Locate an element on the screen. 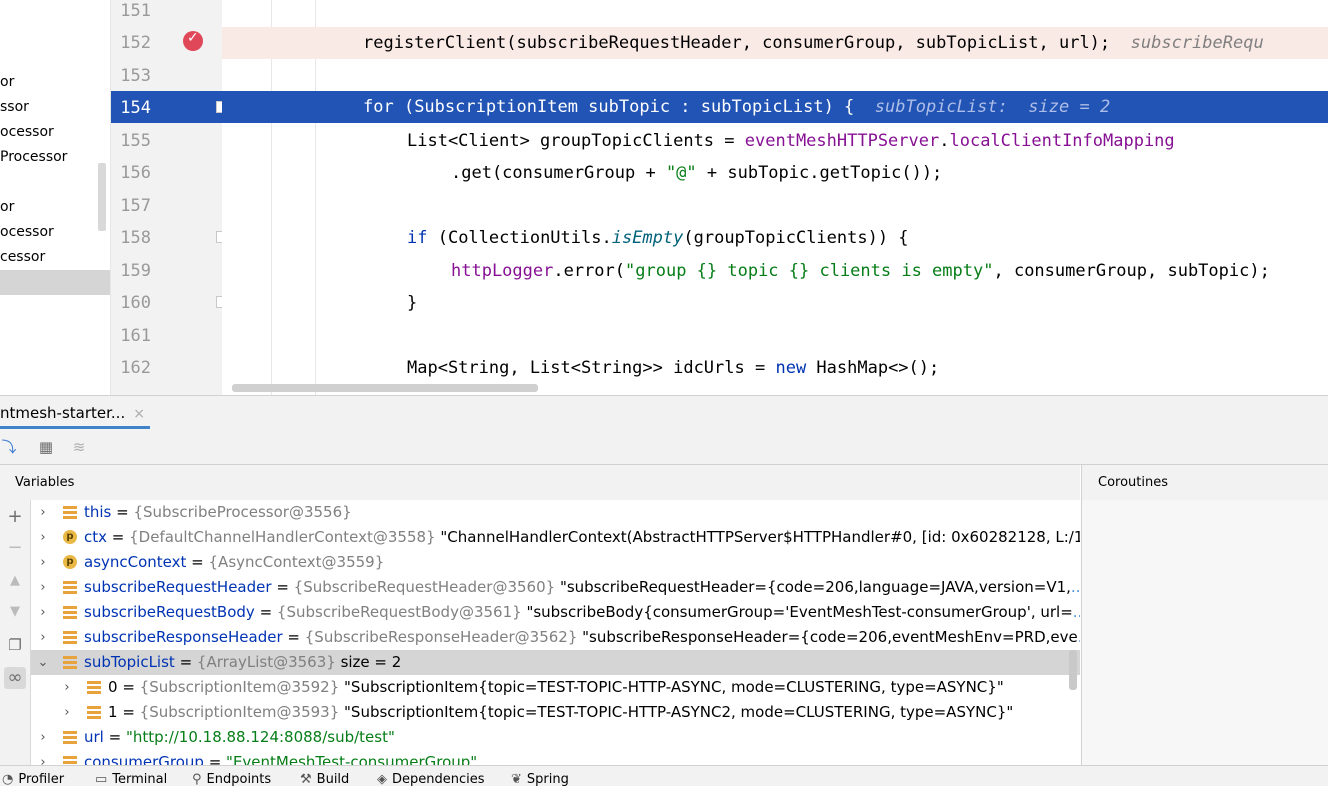 The height and width of the screenshot is (786, 1328). move-up-icon: ▲ is located at coordinates (15, 581).